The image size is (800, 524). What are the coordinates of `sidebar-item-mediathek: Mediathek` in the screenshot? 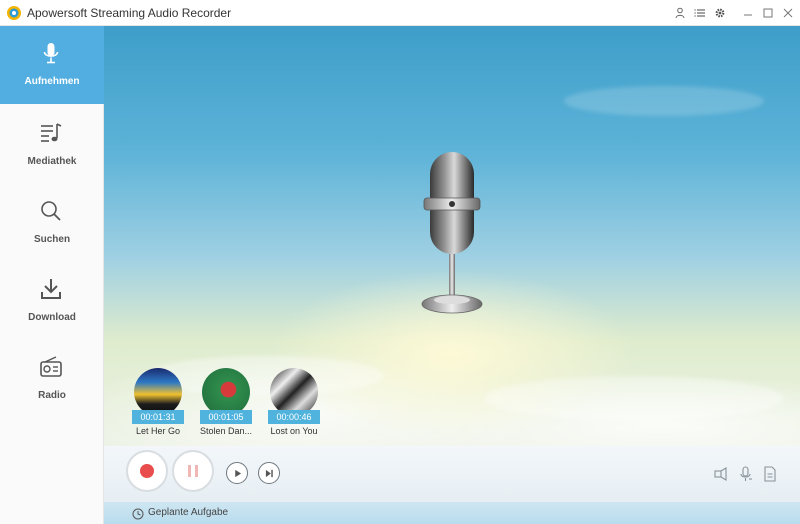 It's located at (52, 145).